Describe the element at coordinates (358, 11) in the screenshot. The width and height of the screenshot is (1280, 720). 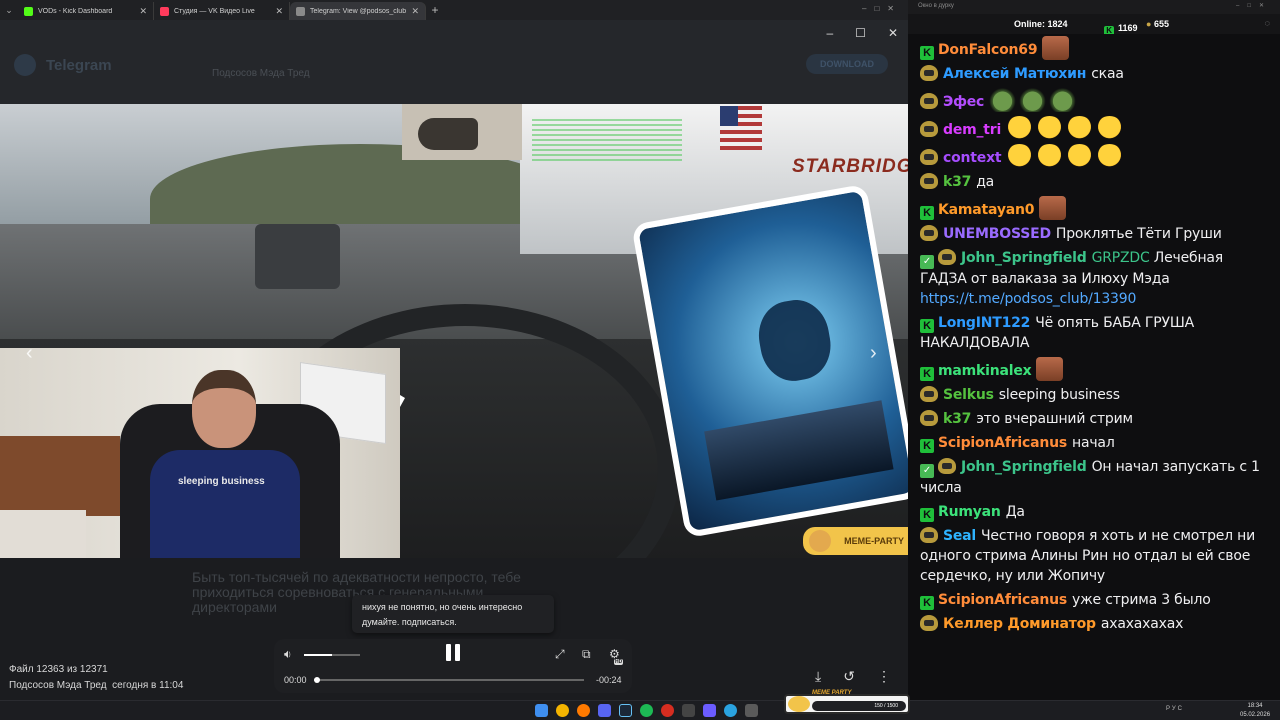
I see `browser-tab: Telegram: View @podsos_club ✕` at that location.